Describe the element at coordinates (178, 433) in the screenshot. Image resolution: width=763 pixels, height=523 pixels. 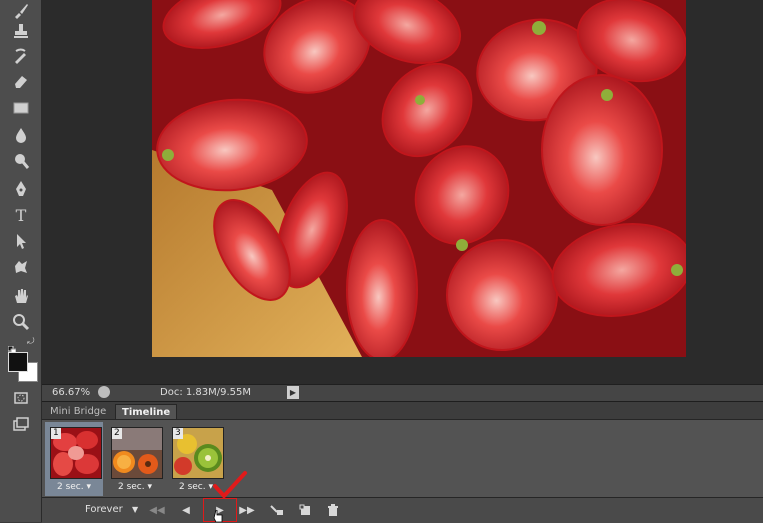
I see `frame-number: 3` at that location.